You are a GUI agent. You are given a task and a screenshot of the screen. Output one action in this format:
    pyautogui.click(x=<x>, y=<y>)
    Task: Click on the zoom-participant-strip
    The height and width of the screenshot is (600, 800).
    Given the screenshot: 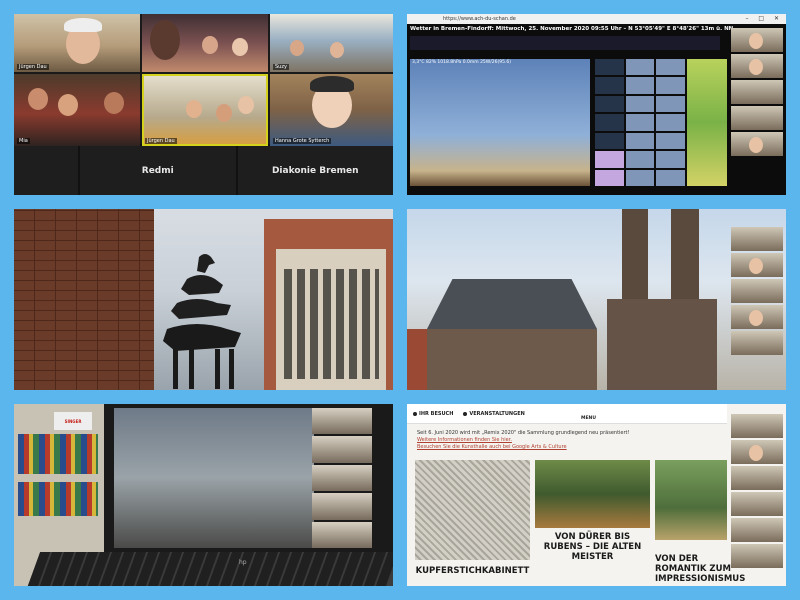 What is the action you would take?
    pyautogui.click(x=757, y=291)
    